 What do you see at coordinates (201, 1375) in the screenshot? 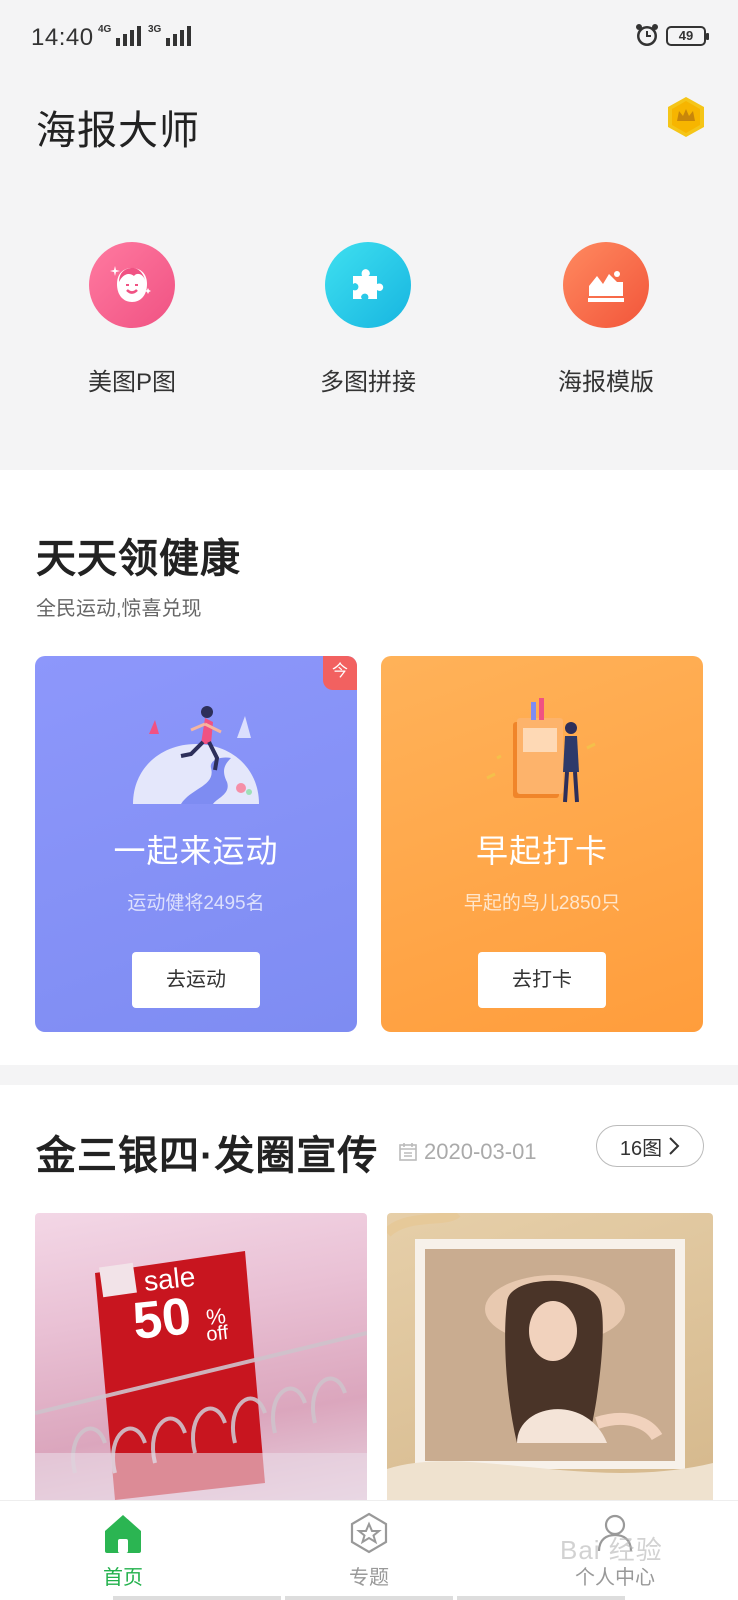
I see `sale-tag-illustration: sale 50 % off` at bounding box center [201, 1375].